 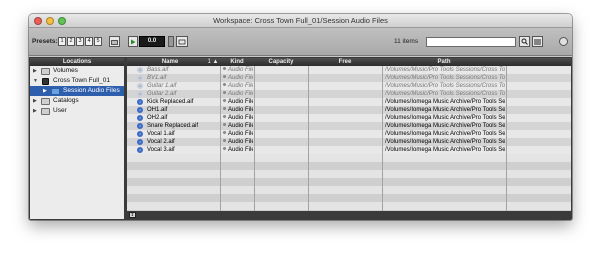 What do you see at coordinates (345, 62) in the screenshot?
I see `column-header-free: Free` at bounding box center [345, 62].